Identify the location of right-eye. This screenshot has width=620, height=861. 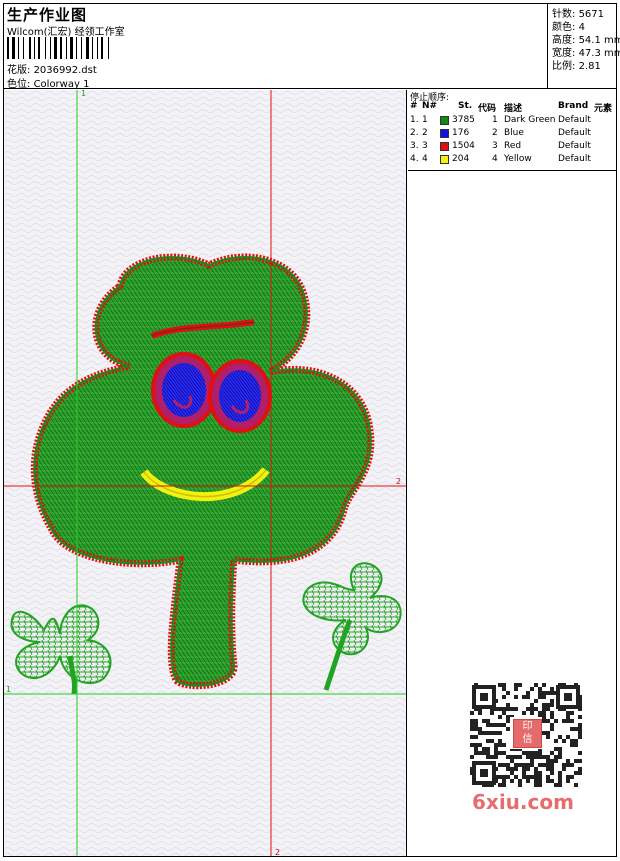
(240, 396).